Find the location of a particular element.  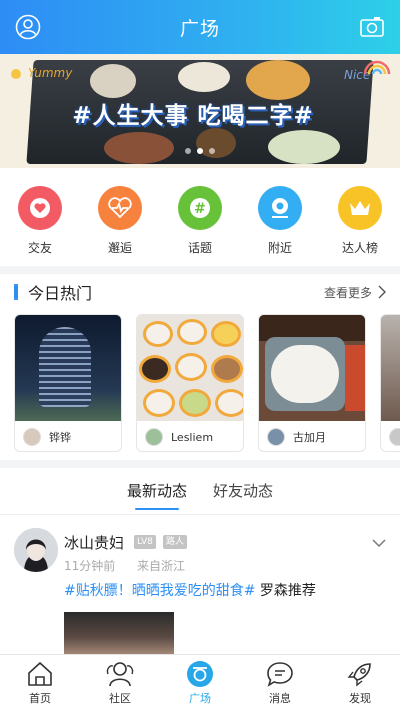

hot-card: 古加月 is located at coordinates (312, 383).